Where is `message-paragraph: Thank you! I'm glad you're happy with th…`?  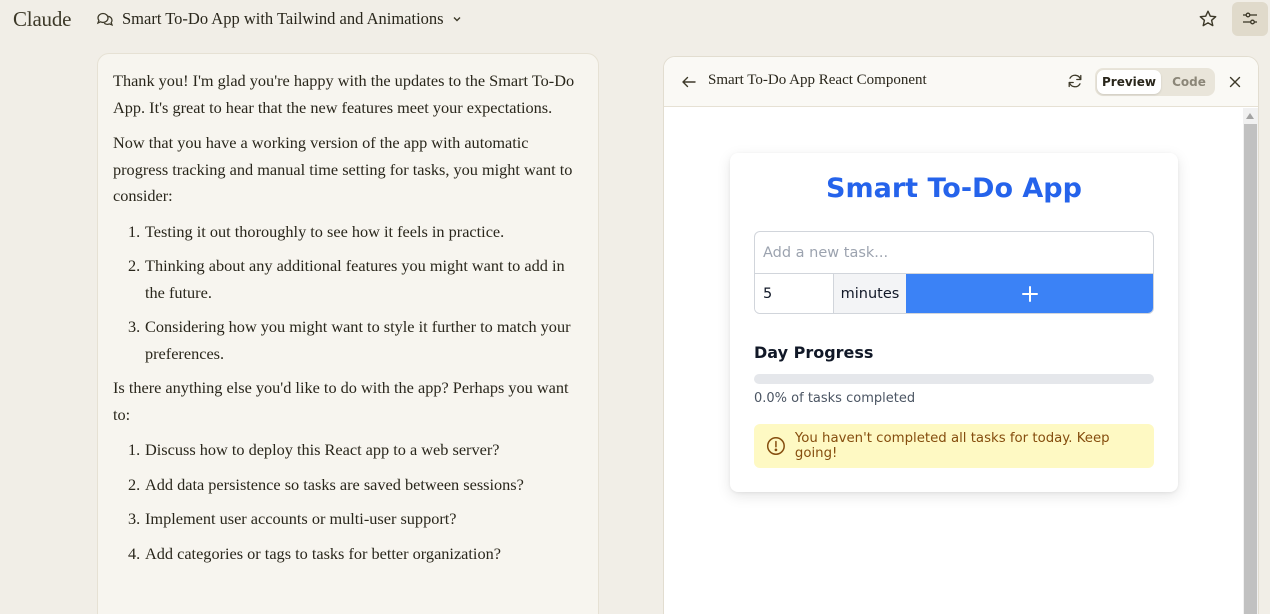 message-paragraph: Thank you! I'm glad you're happy with th… is located at coordinates (344, 94).